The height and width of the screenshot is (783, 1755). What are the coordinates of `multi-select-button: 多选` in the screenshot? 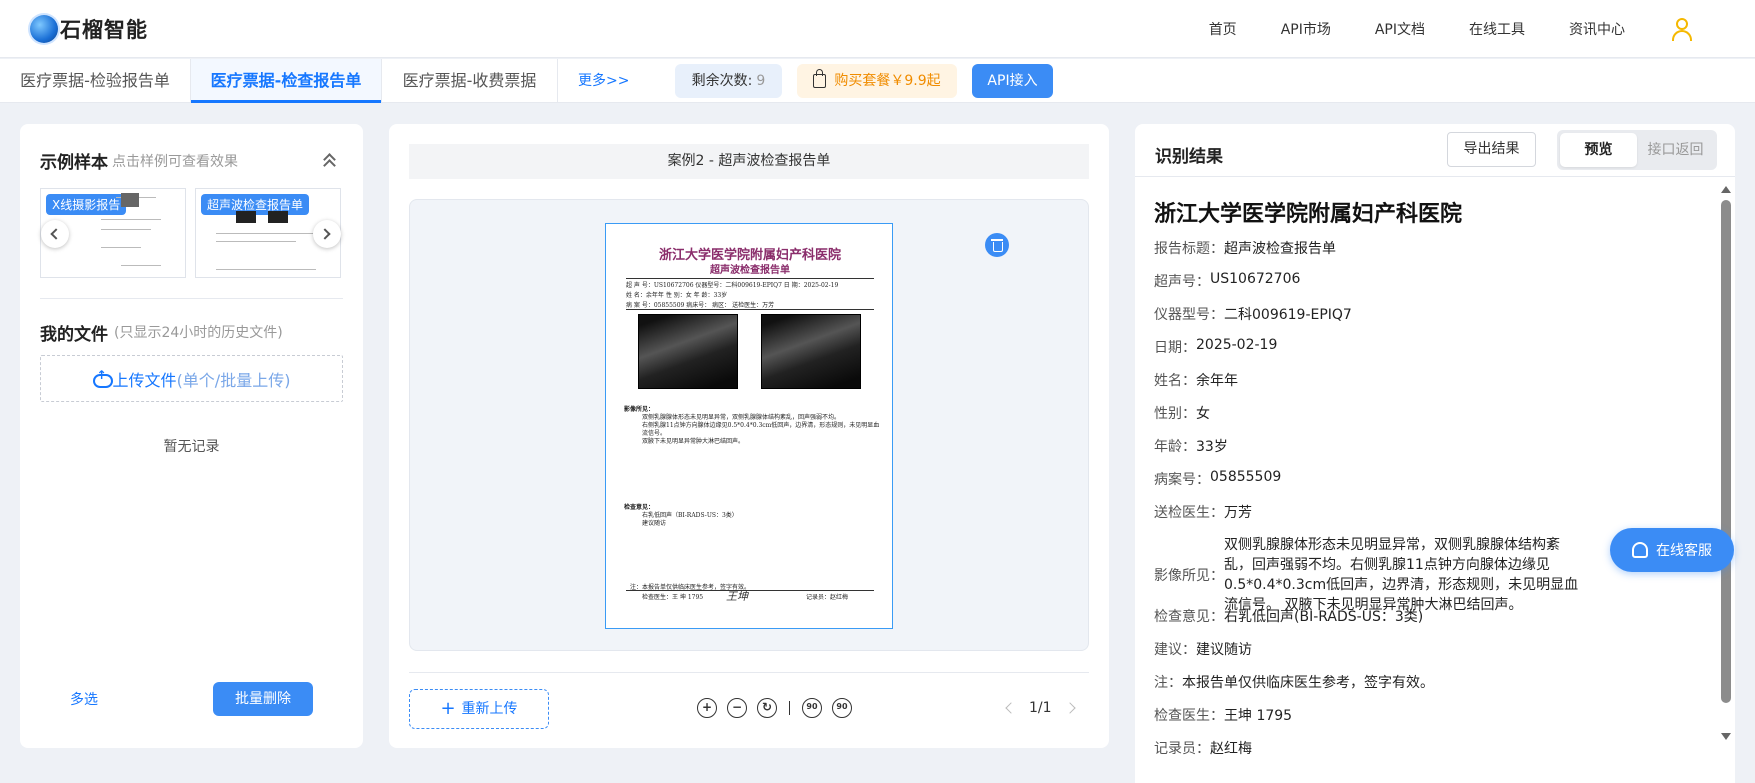 It's located at (84, 699).